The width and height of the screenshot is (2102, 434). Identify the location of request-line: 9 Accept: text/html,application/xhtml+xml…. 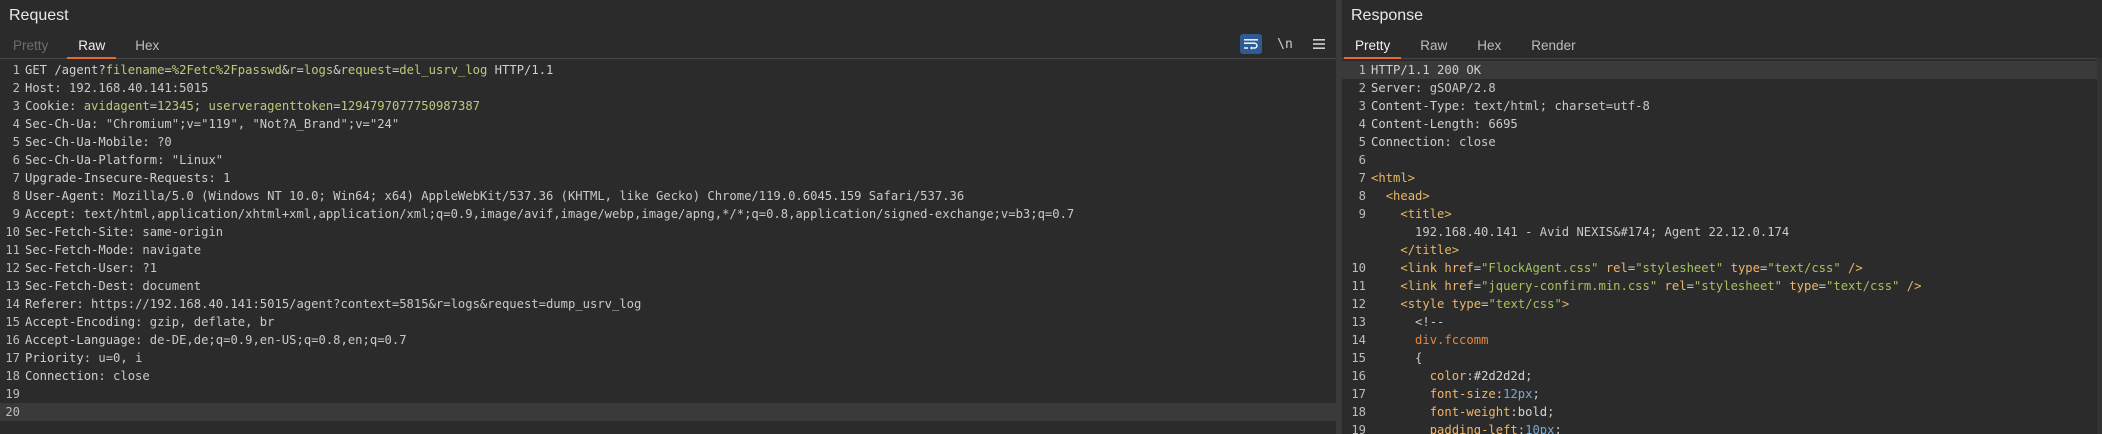
(668, 214).